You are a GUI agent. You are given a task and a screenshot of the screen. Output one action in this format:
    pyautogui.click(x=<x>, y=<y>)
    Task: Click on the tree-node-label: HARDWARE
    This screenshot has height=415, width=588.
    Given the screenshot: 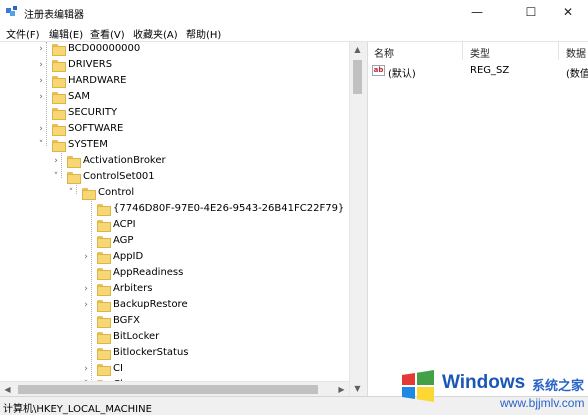 What is the action you would take?
    pyautogui.click(x=97, y=80)
    